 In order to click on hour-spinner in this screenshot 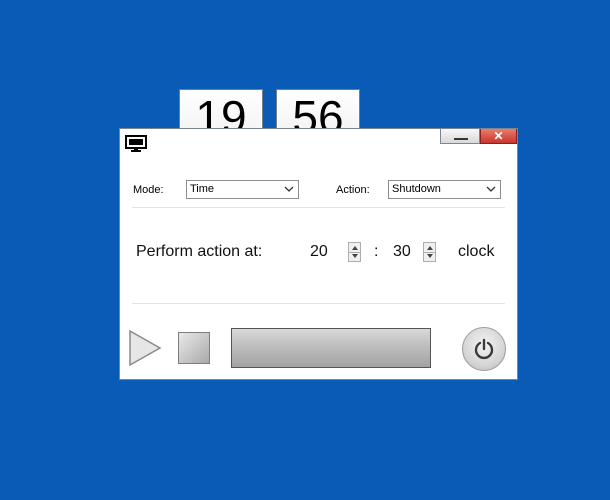, I will do `click(354, 252)`.